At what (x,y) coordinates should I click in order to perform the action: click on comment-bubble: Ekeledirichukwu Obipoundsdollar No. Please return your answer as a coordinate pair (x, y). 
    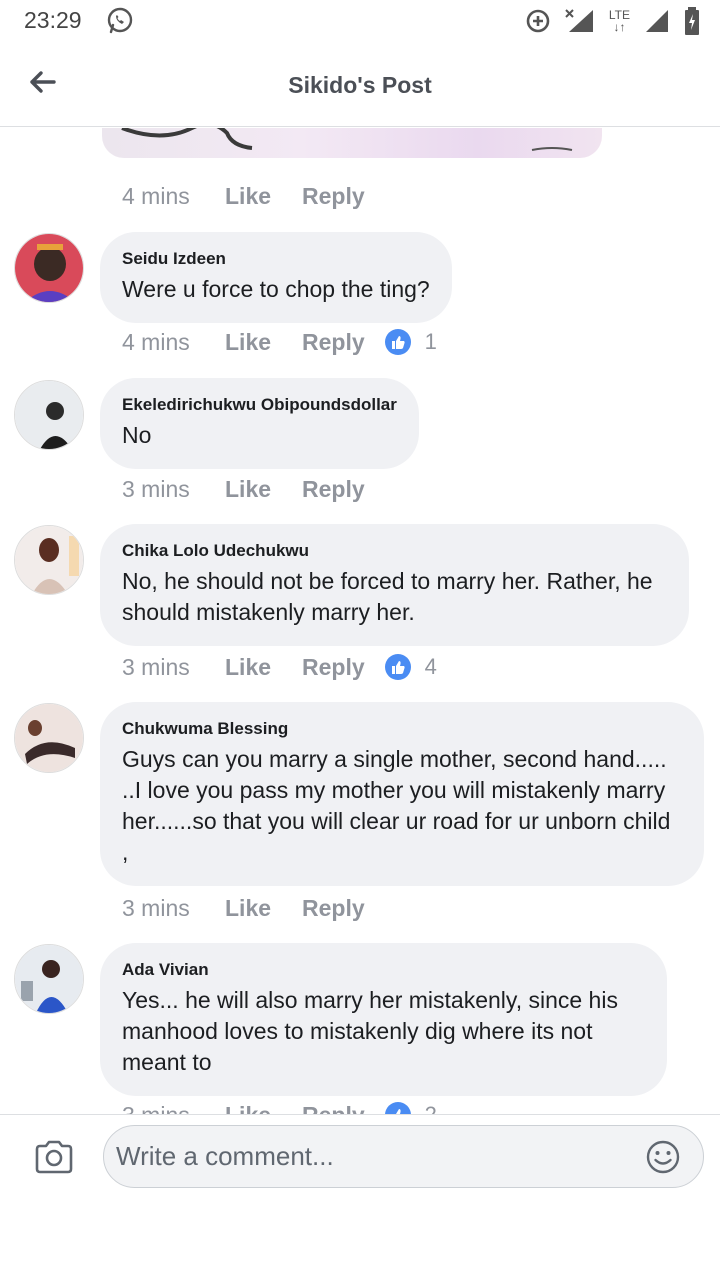
    Looking at the image, I should click on (259, 423).